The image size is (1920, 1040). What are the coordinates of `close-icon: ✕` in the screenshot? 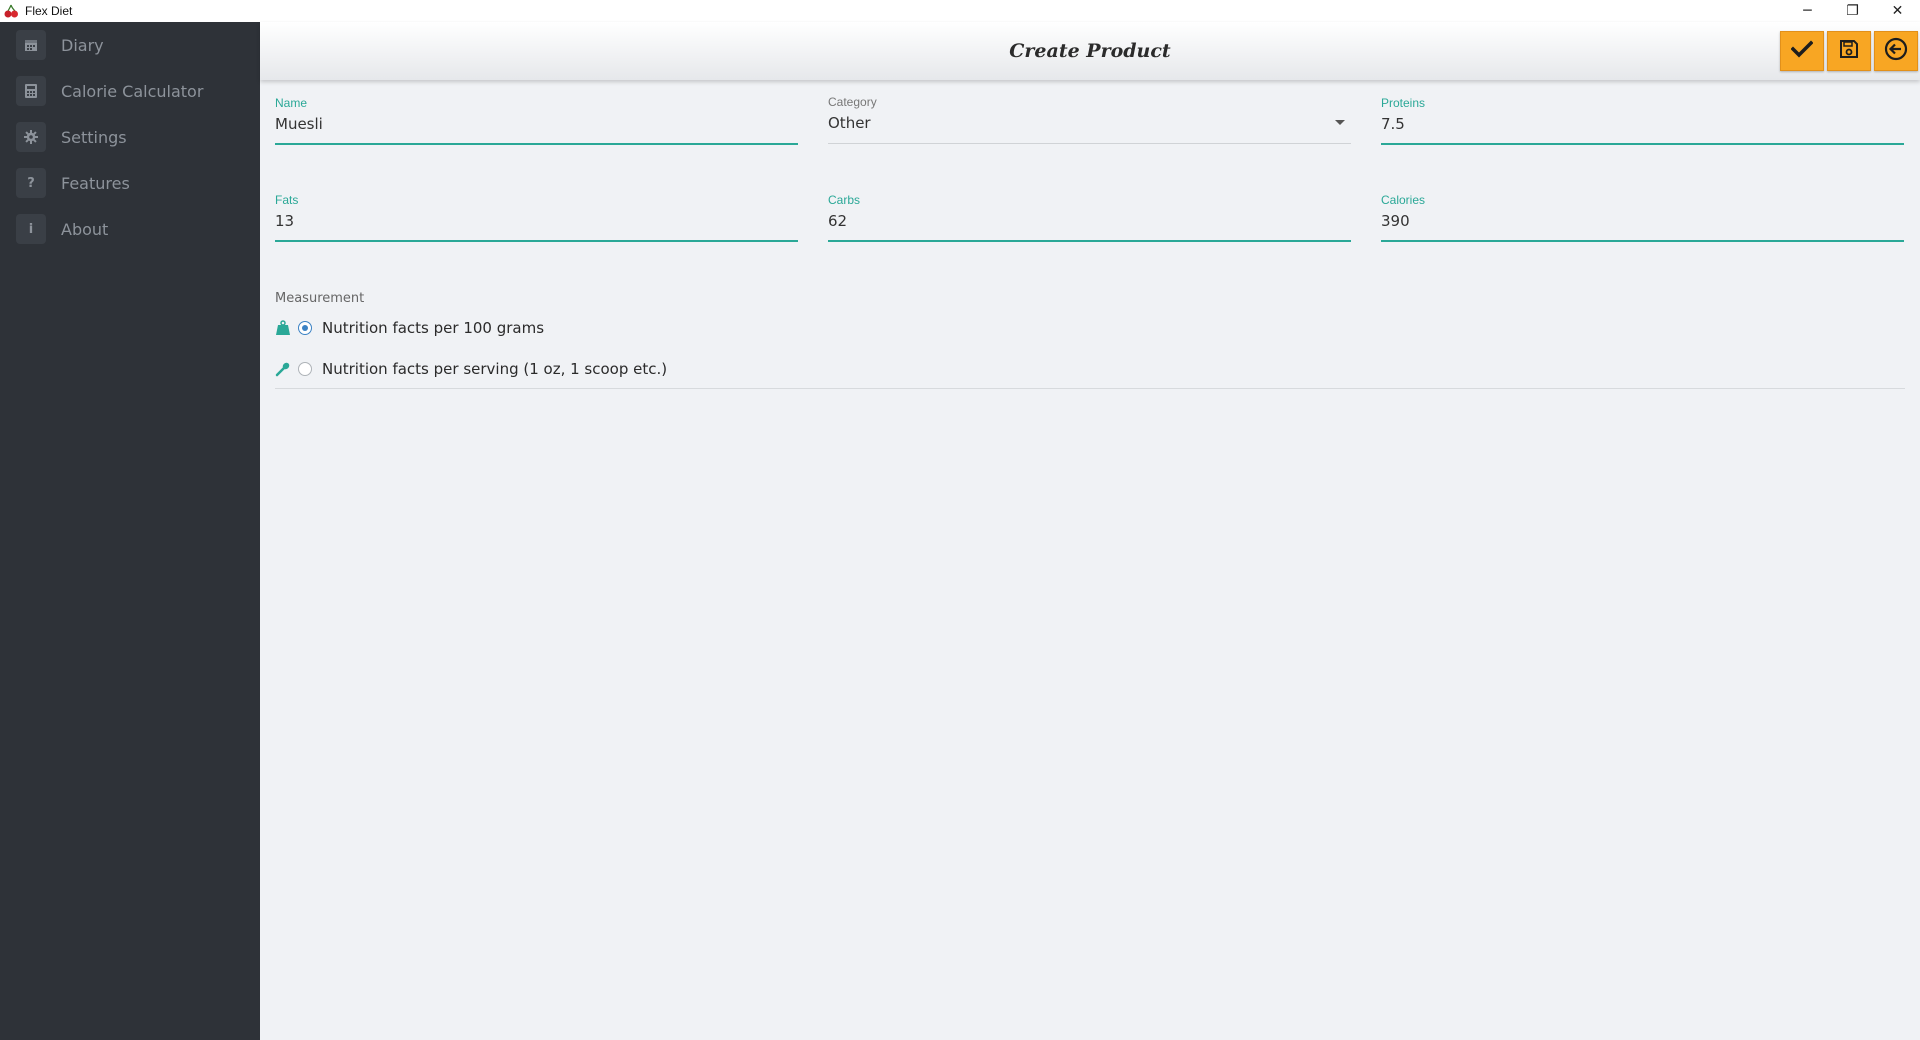 It's located at (1897, 11).